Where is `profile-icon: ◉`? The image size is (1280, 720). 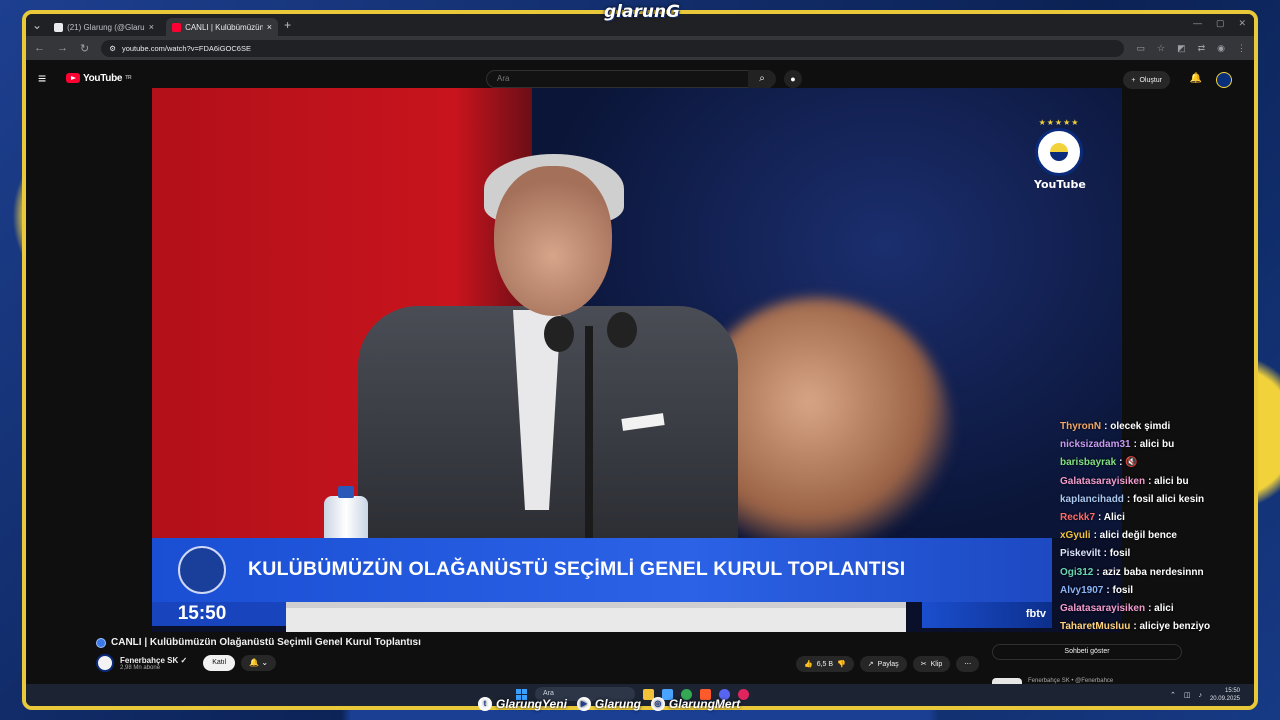
profile-icon: ◉ is located at coordinates (1221, 48).